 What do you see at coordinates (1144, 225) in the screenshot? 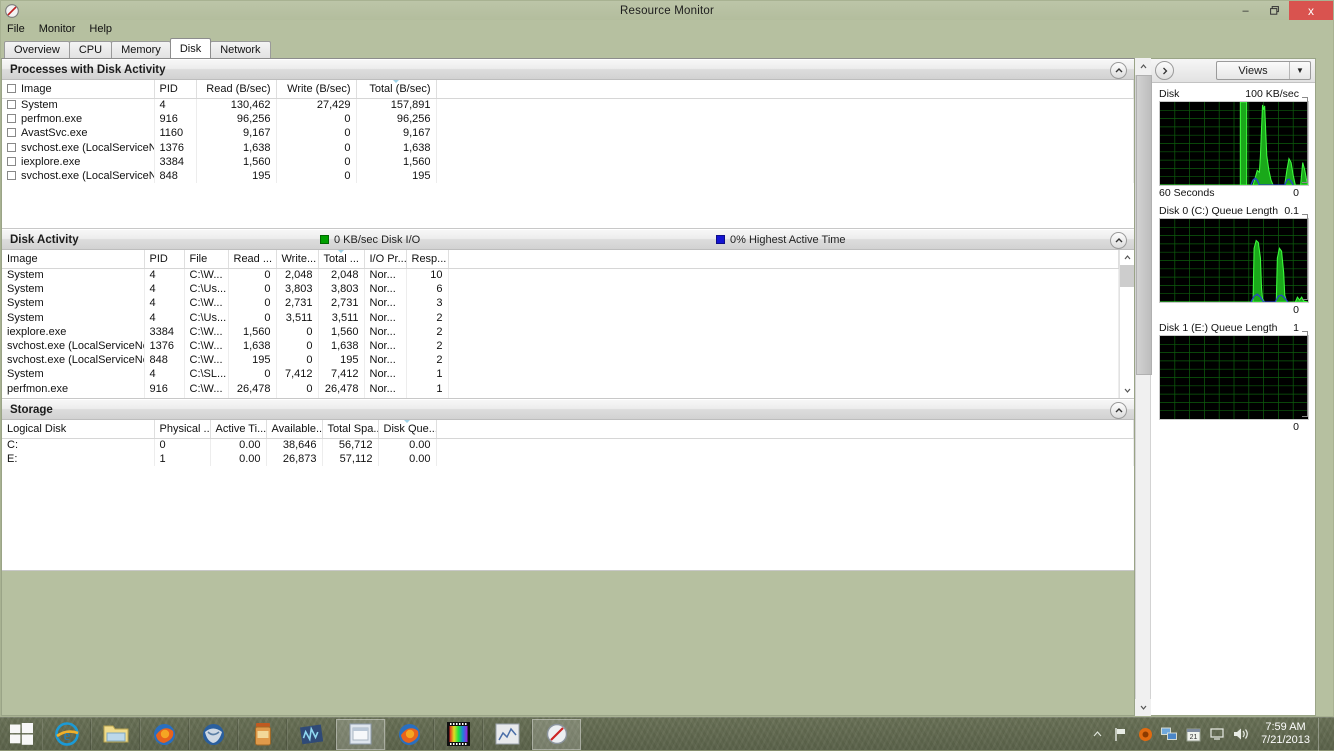
I see `page-scrollbar-thumb` at bounding box center [1144, 225].